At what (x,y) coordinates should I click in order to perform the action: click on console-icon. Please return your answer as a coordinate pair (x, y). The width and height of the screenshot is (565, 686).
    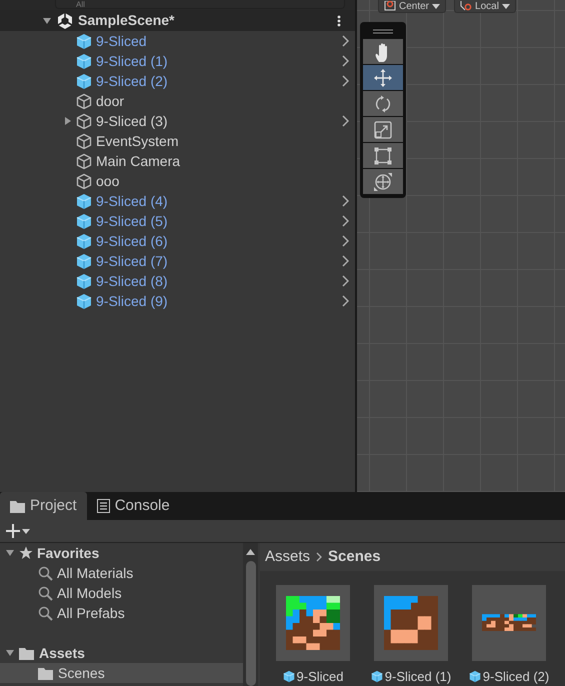
    Looking at the image, I should click on (103, 506).